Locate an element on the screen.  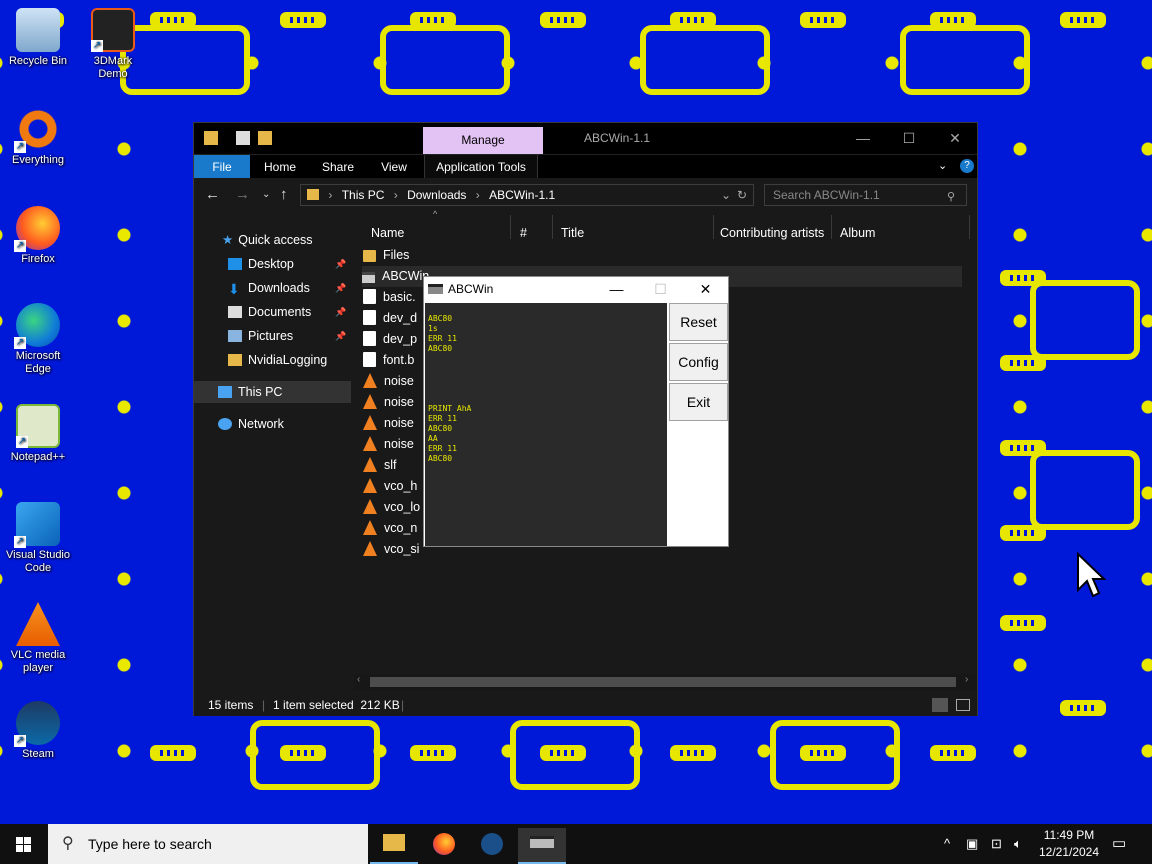
forward-button: → is located at coordinates (242, 194).